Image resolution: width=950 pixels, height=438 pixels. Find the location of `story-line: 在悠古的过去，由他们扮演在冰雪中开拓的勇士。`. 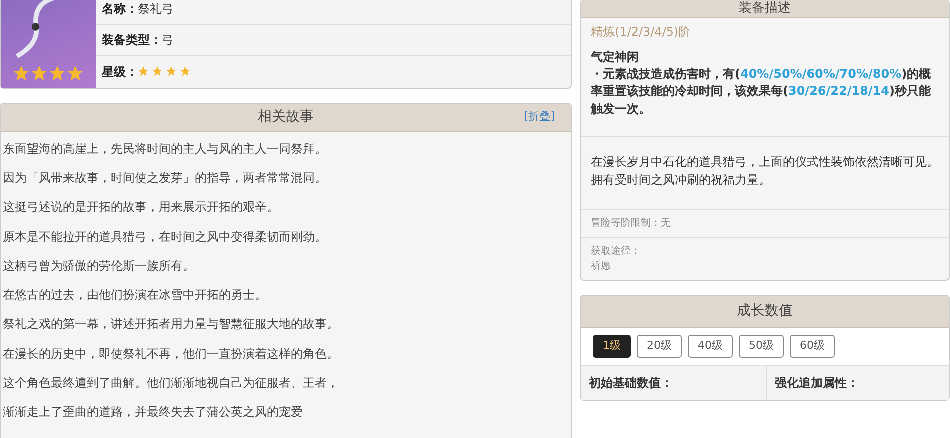

story-line: 在悠古的过去，由他们扮演在冰雪中开拓的勇士。 is located at coordinates (135, 295).